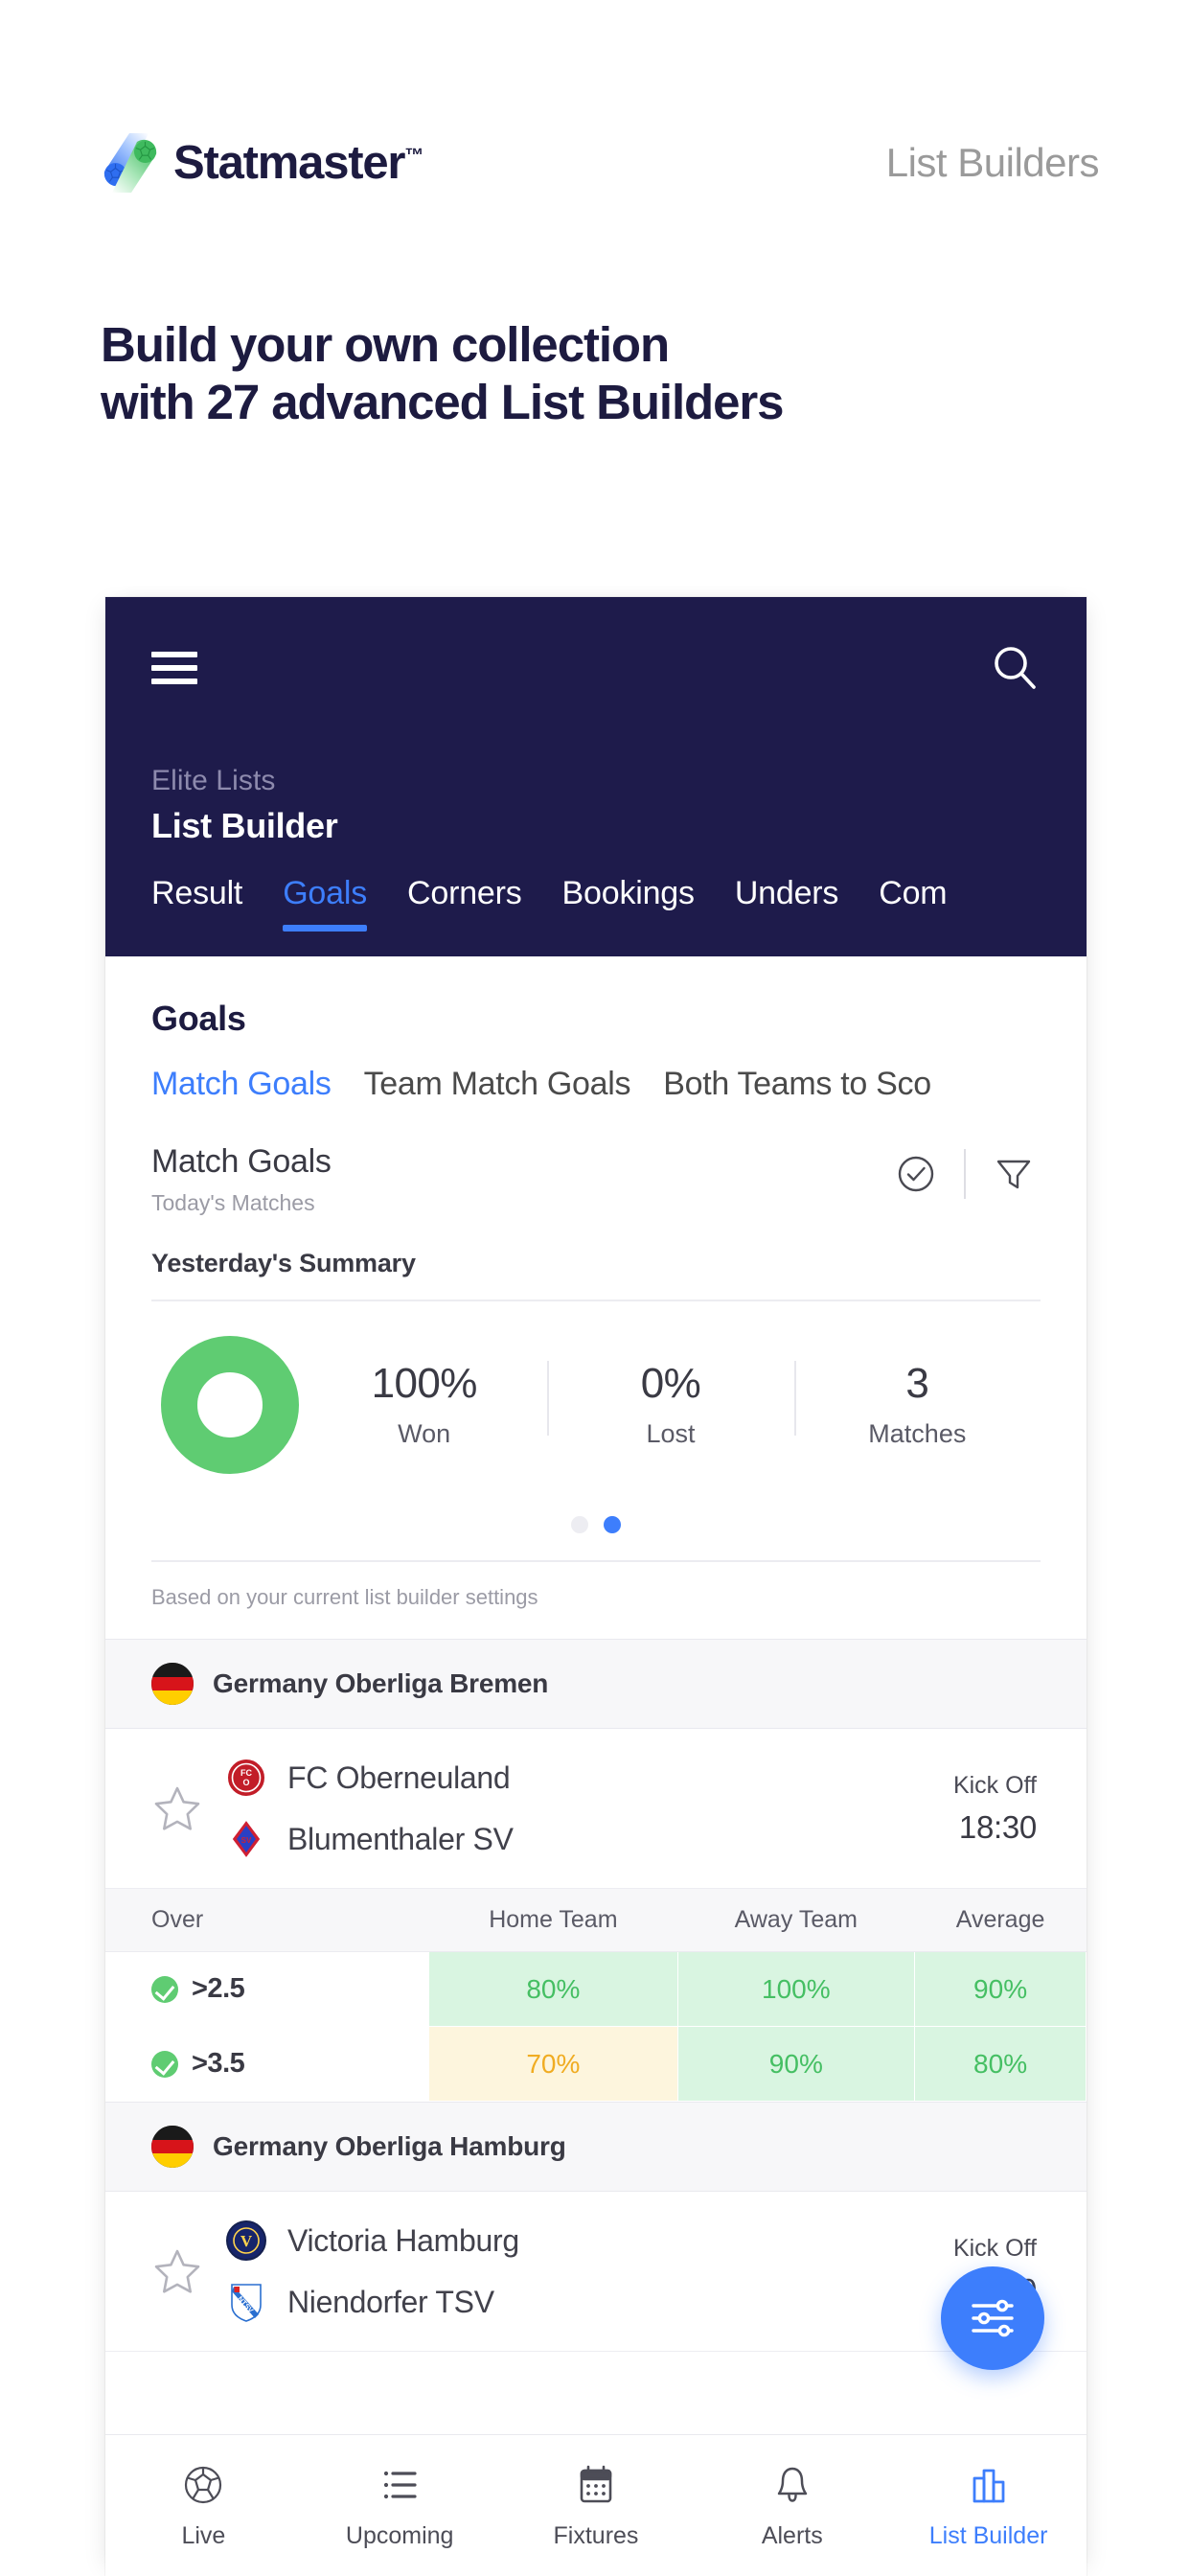 The image size is (1190, 2576). Describe the element at coordinates (992, 162) in the screenshot. I see `promo-section-label: List Builders` at that location.